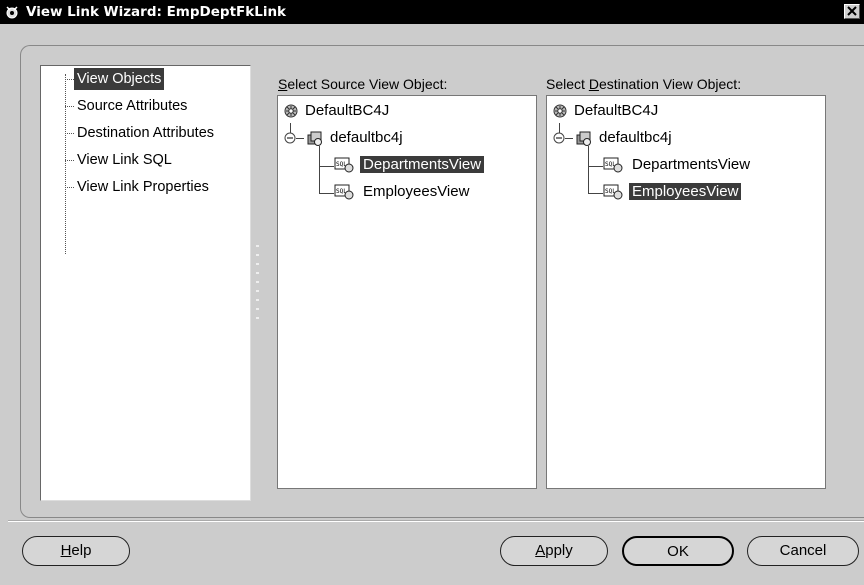 This screenshot has height=585, width=864. Describe the element at coordinates (803, 551) in the screenshot. I see `cancel-button: Cancel` at that location.